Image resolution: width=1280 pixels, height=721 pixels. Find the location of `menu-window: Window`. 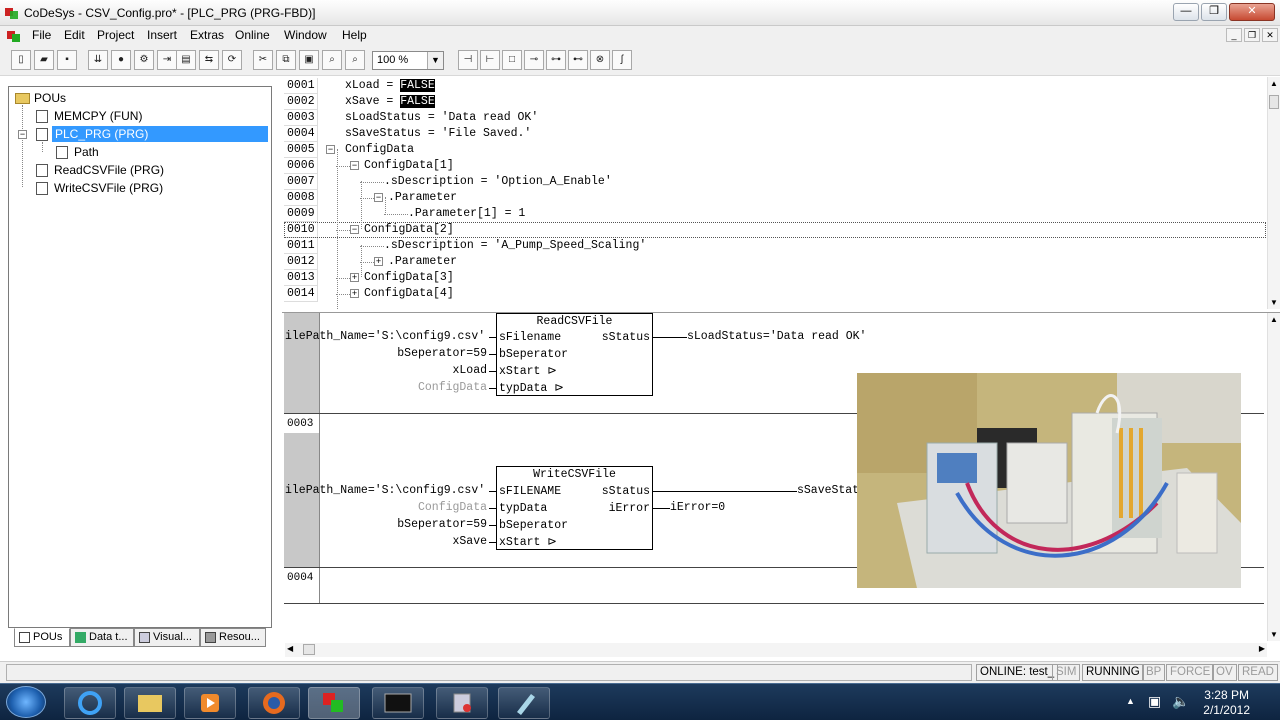

menu-window: Window is located at coordinates (305, 35).